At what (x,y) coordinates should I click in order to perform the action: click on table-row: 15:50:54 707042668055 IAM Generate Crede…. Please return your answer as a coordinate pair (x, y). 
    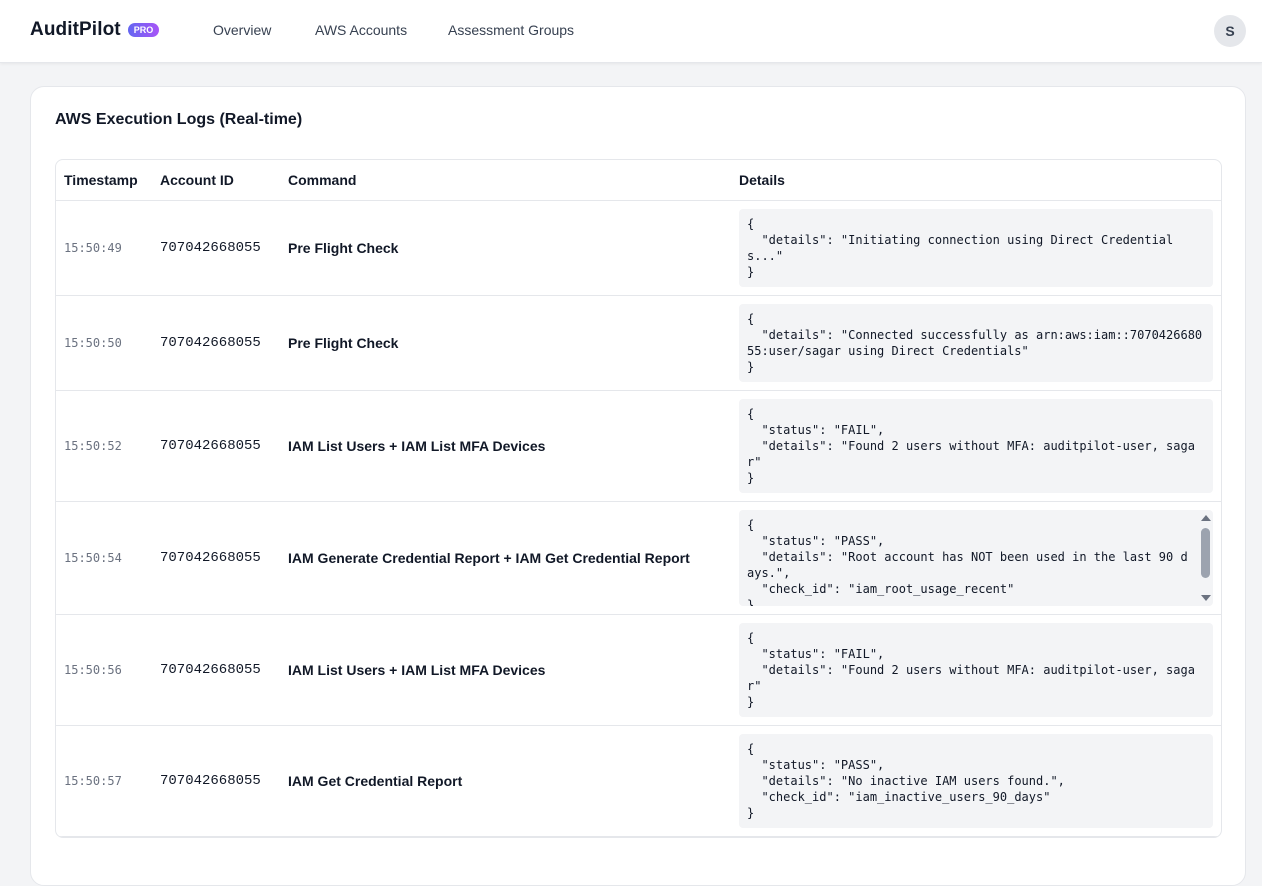
    Looking at the image, I should click on (638, 558).